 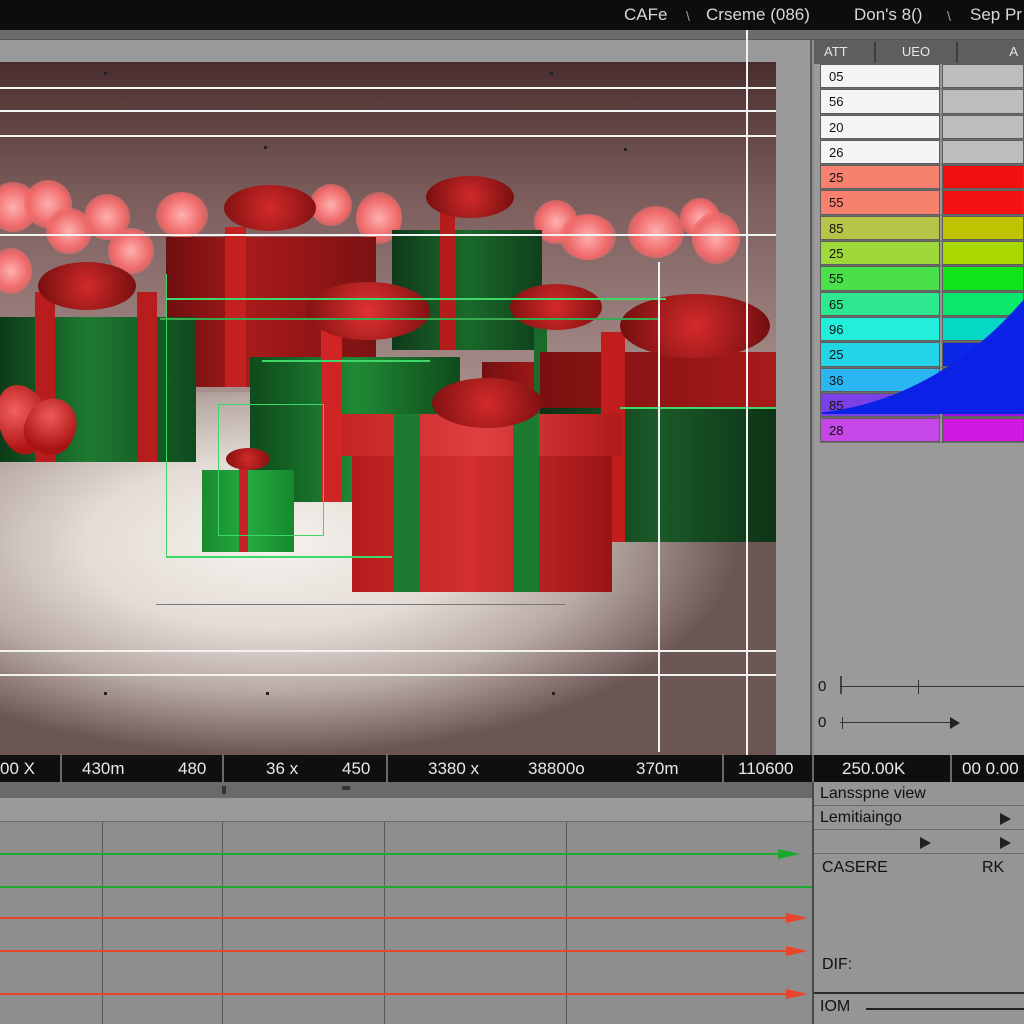 What do you see at coordinates (406, 790) in the screenshot?
I see `timeline-subruler` at bounding box center [406, 790].